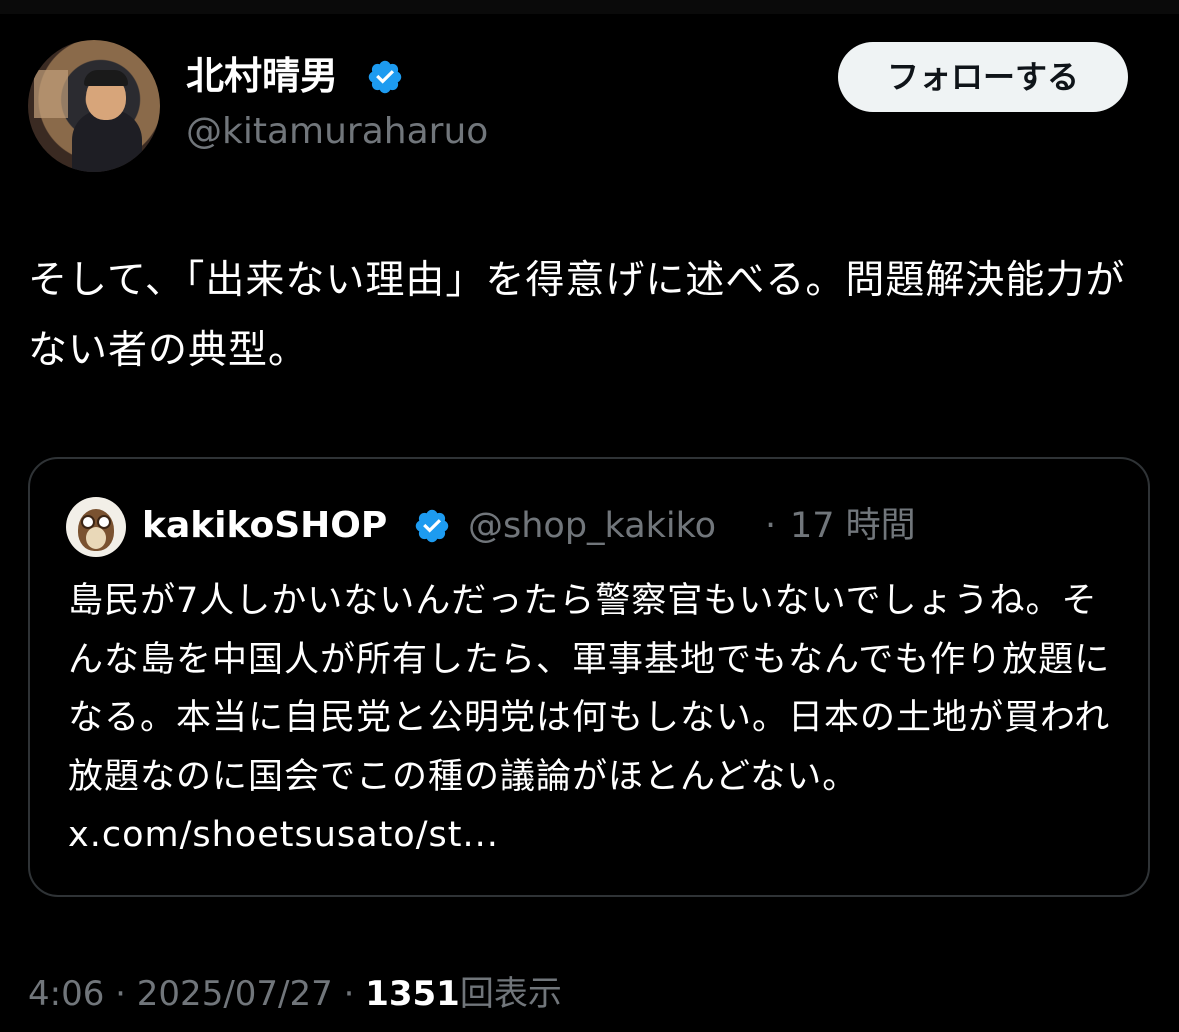 This screenshot has width=1179, height=1032. I want to click on quote-author-handle: @shop_kakiko, so click(592, 526).